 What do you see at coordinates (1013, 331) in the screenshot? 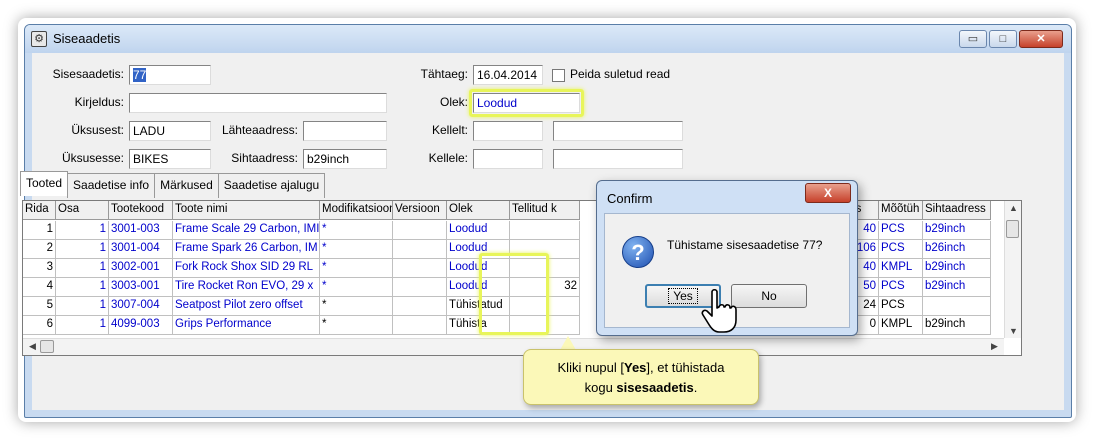
I see `scroll-down-arrow-icon: ▼` at bounding box center [1013, 331].